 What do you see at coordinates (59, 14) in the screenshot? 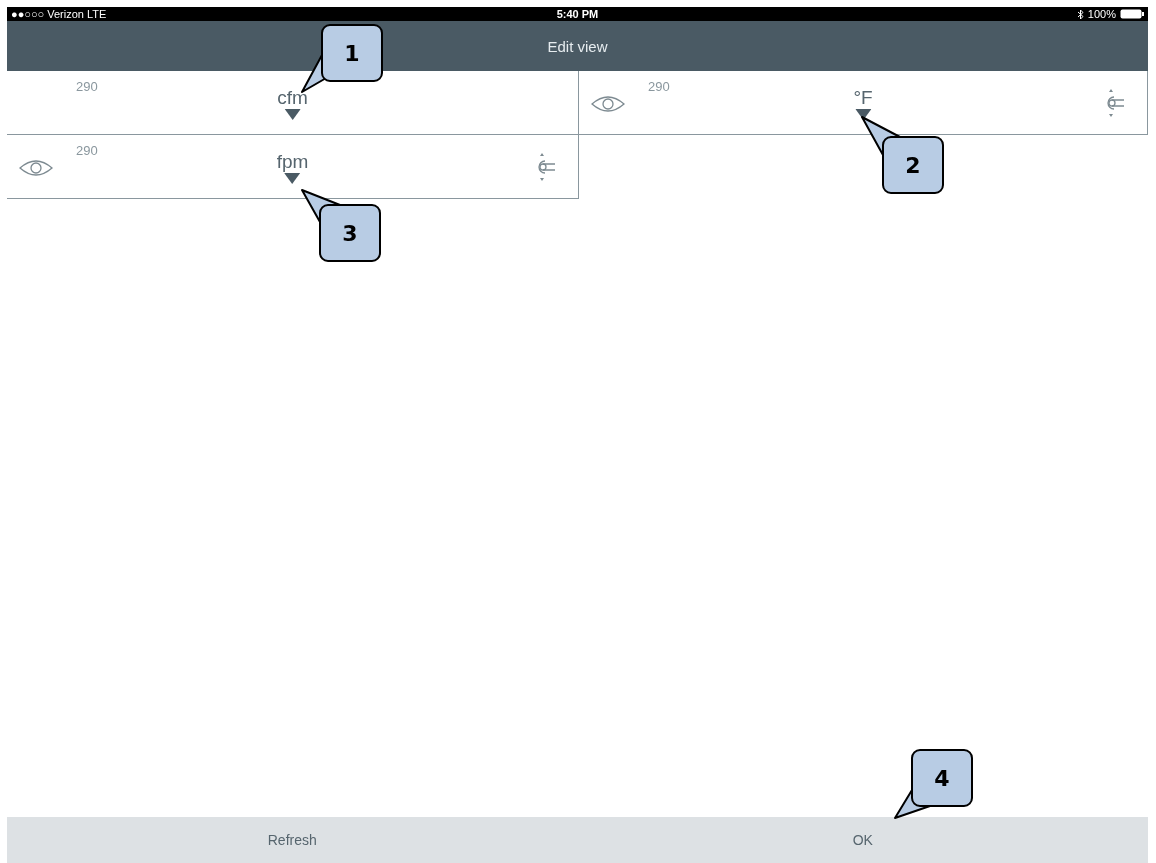
I see `carrier-text: ●●○○○ Verizon LTE` at bounding box center [59, 14].